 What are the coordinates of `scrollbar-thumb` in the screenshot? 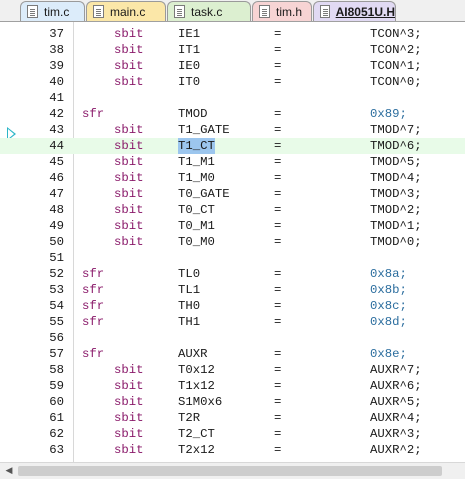 It's located at (230, 471).